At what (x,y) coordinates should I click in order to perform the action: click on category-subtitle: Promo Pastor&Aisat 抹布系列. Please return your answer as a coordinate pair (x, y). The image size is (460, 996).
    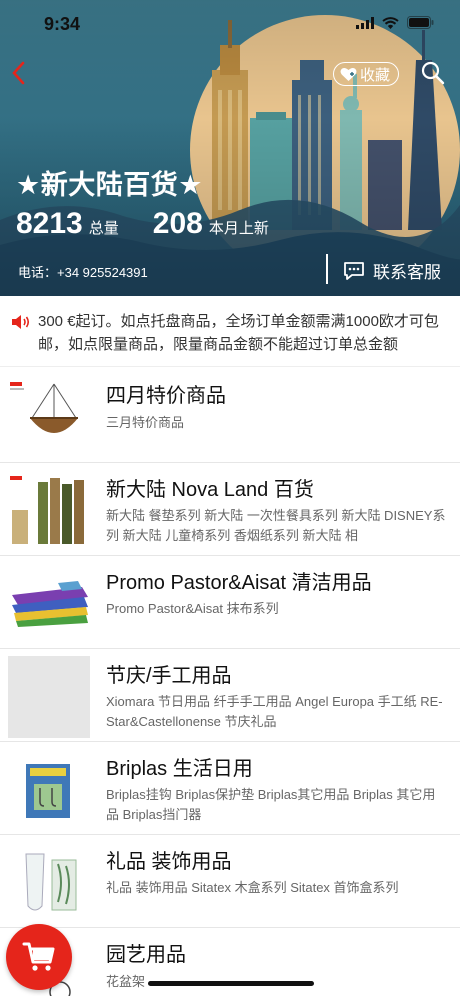
    Looking at the image, I should click on (192, 608).